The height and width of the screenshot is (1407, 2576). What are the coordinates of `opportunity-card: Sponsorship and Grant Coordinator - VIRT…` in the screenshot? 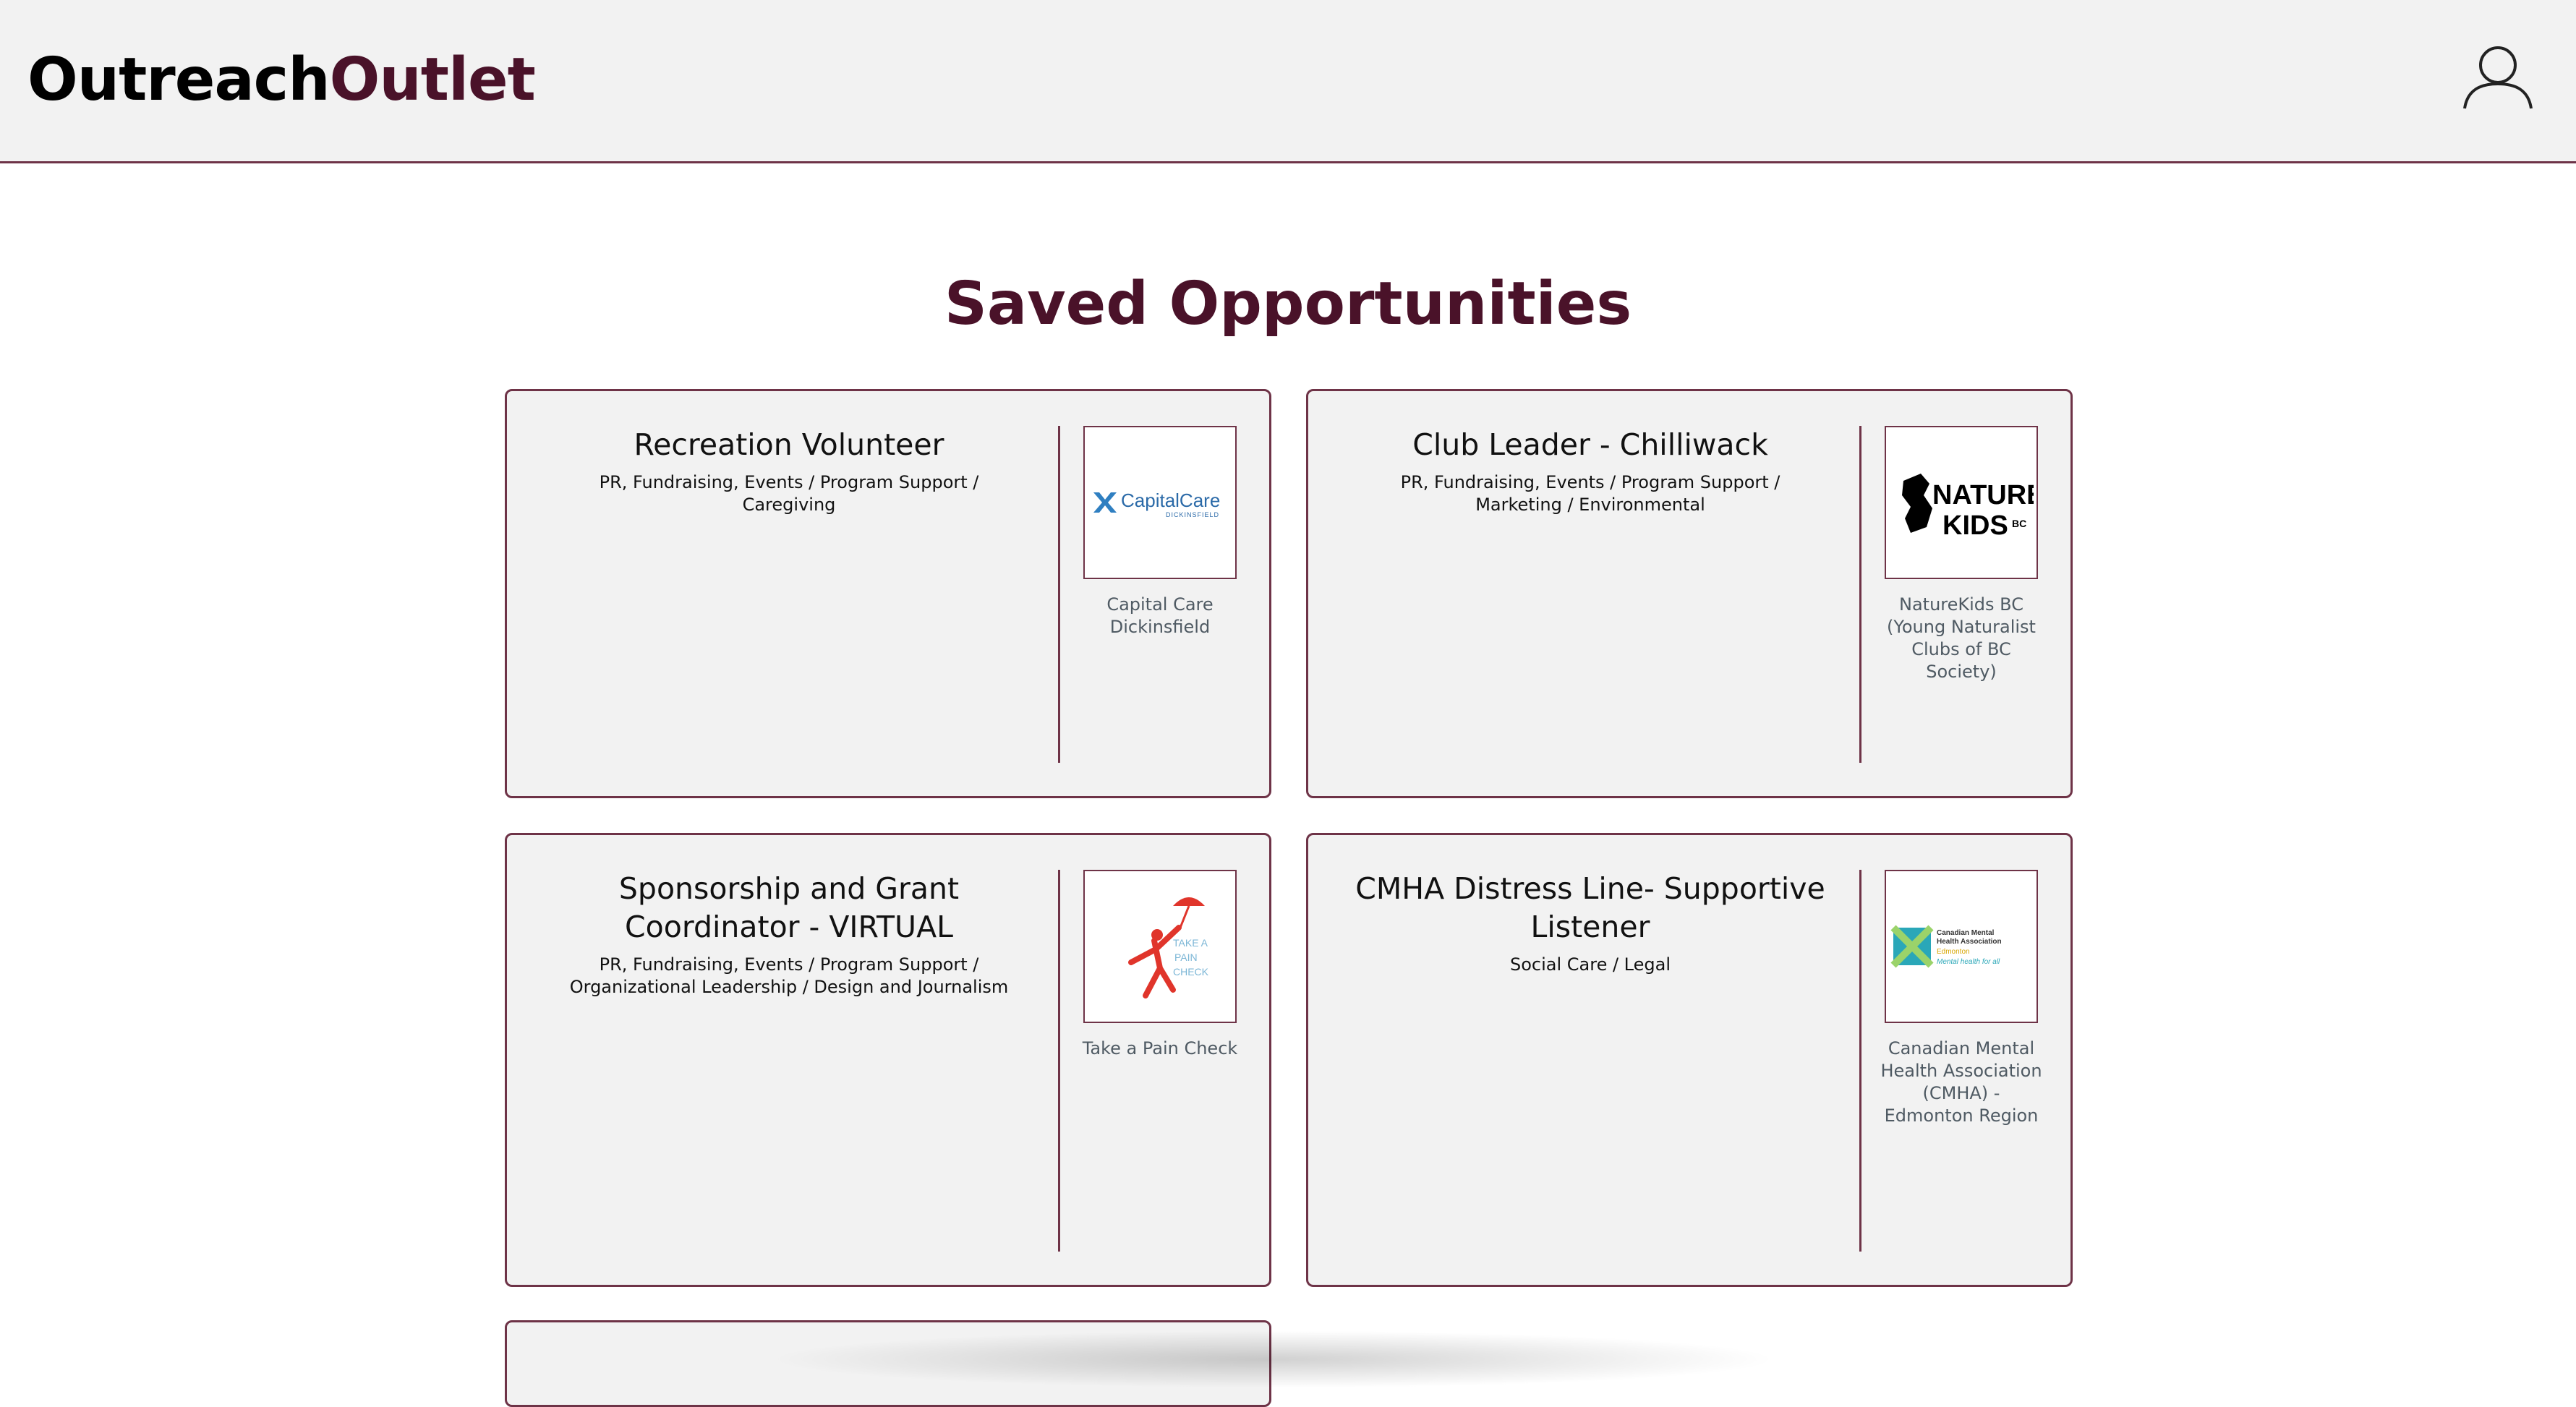 It's located at (888, 1060).